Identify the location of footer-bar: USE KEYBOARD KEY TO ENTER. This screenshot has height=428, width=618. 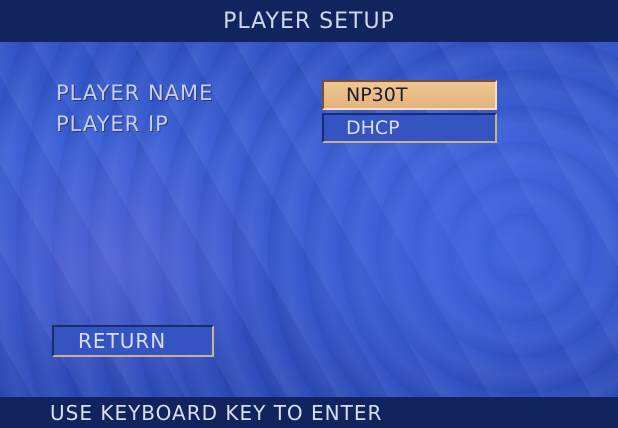
(309, 412).